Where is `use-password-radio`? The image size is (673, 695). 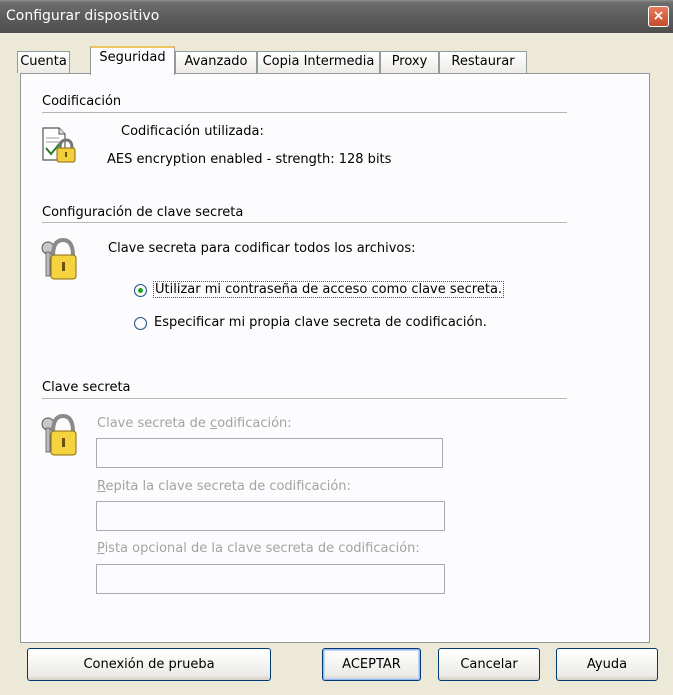
use-password-radio is located at coordinates (140, 290).